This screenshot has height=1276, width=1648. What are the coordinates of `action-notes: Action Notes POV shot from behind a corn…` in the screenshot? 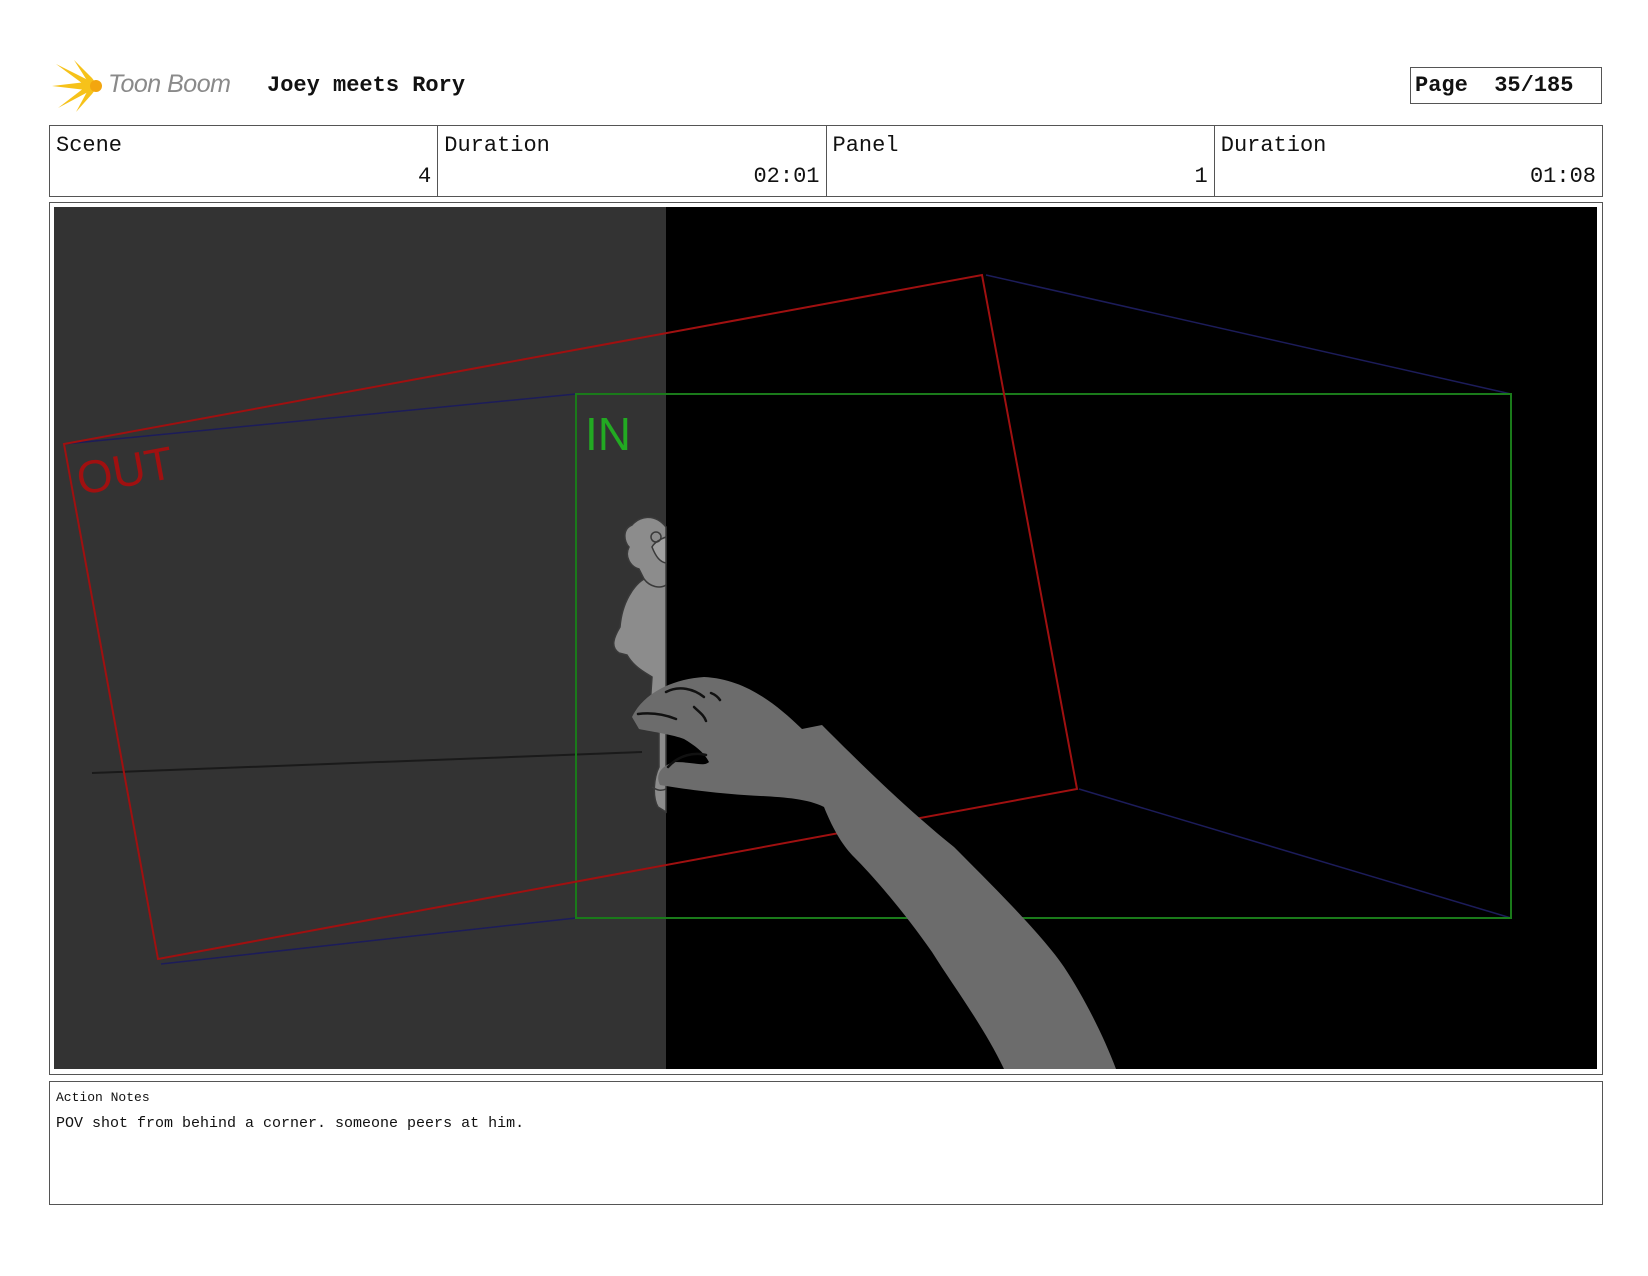 It's located at (826, 1143).